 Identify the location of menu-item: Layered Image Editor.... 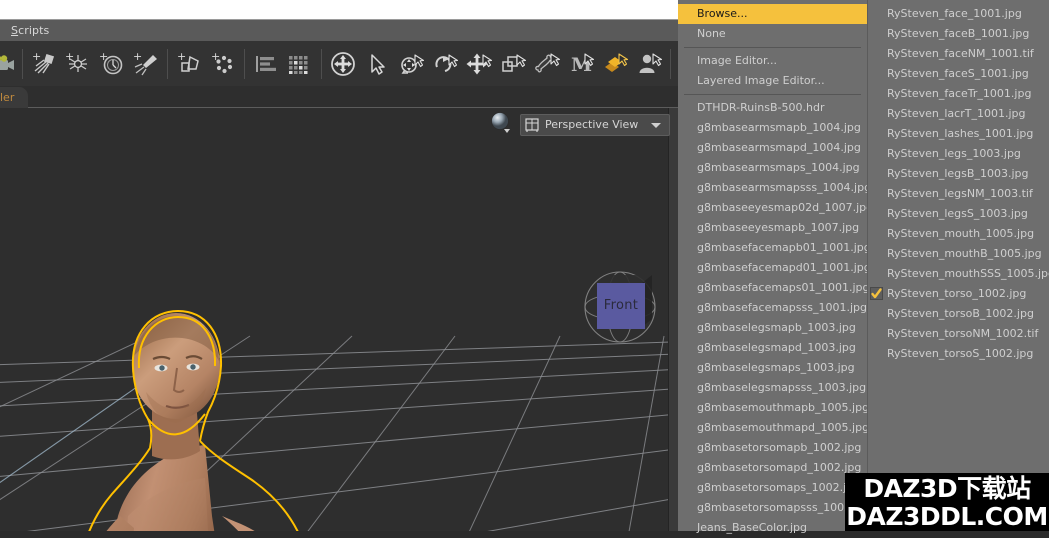
(772, 81).